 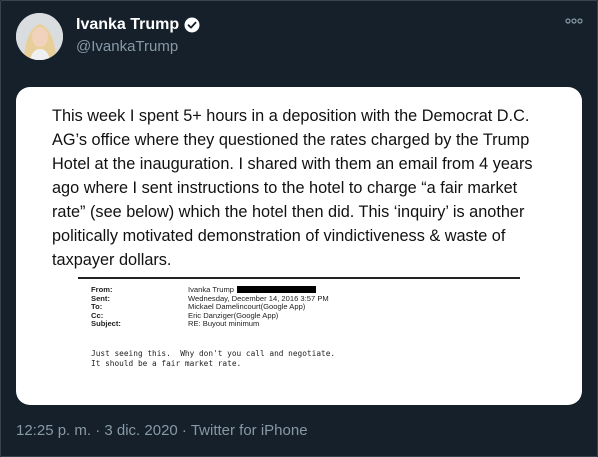 I want to click on email-field-subject: Subject: RE: Buyout minimum, so click(x=210, y=324).